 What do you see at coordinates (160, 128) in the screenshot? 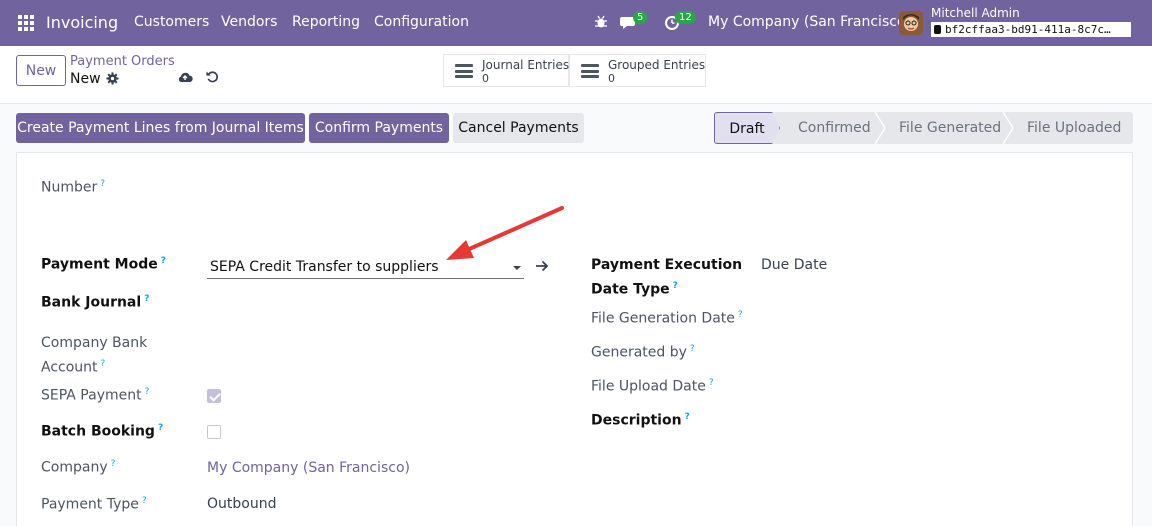
I see `create-payment-lines-button: Create Payment Lines from Journal Items` at bounding box center [160, 128].